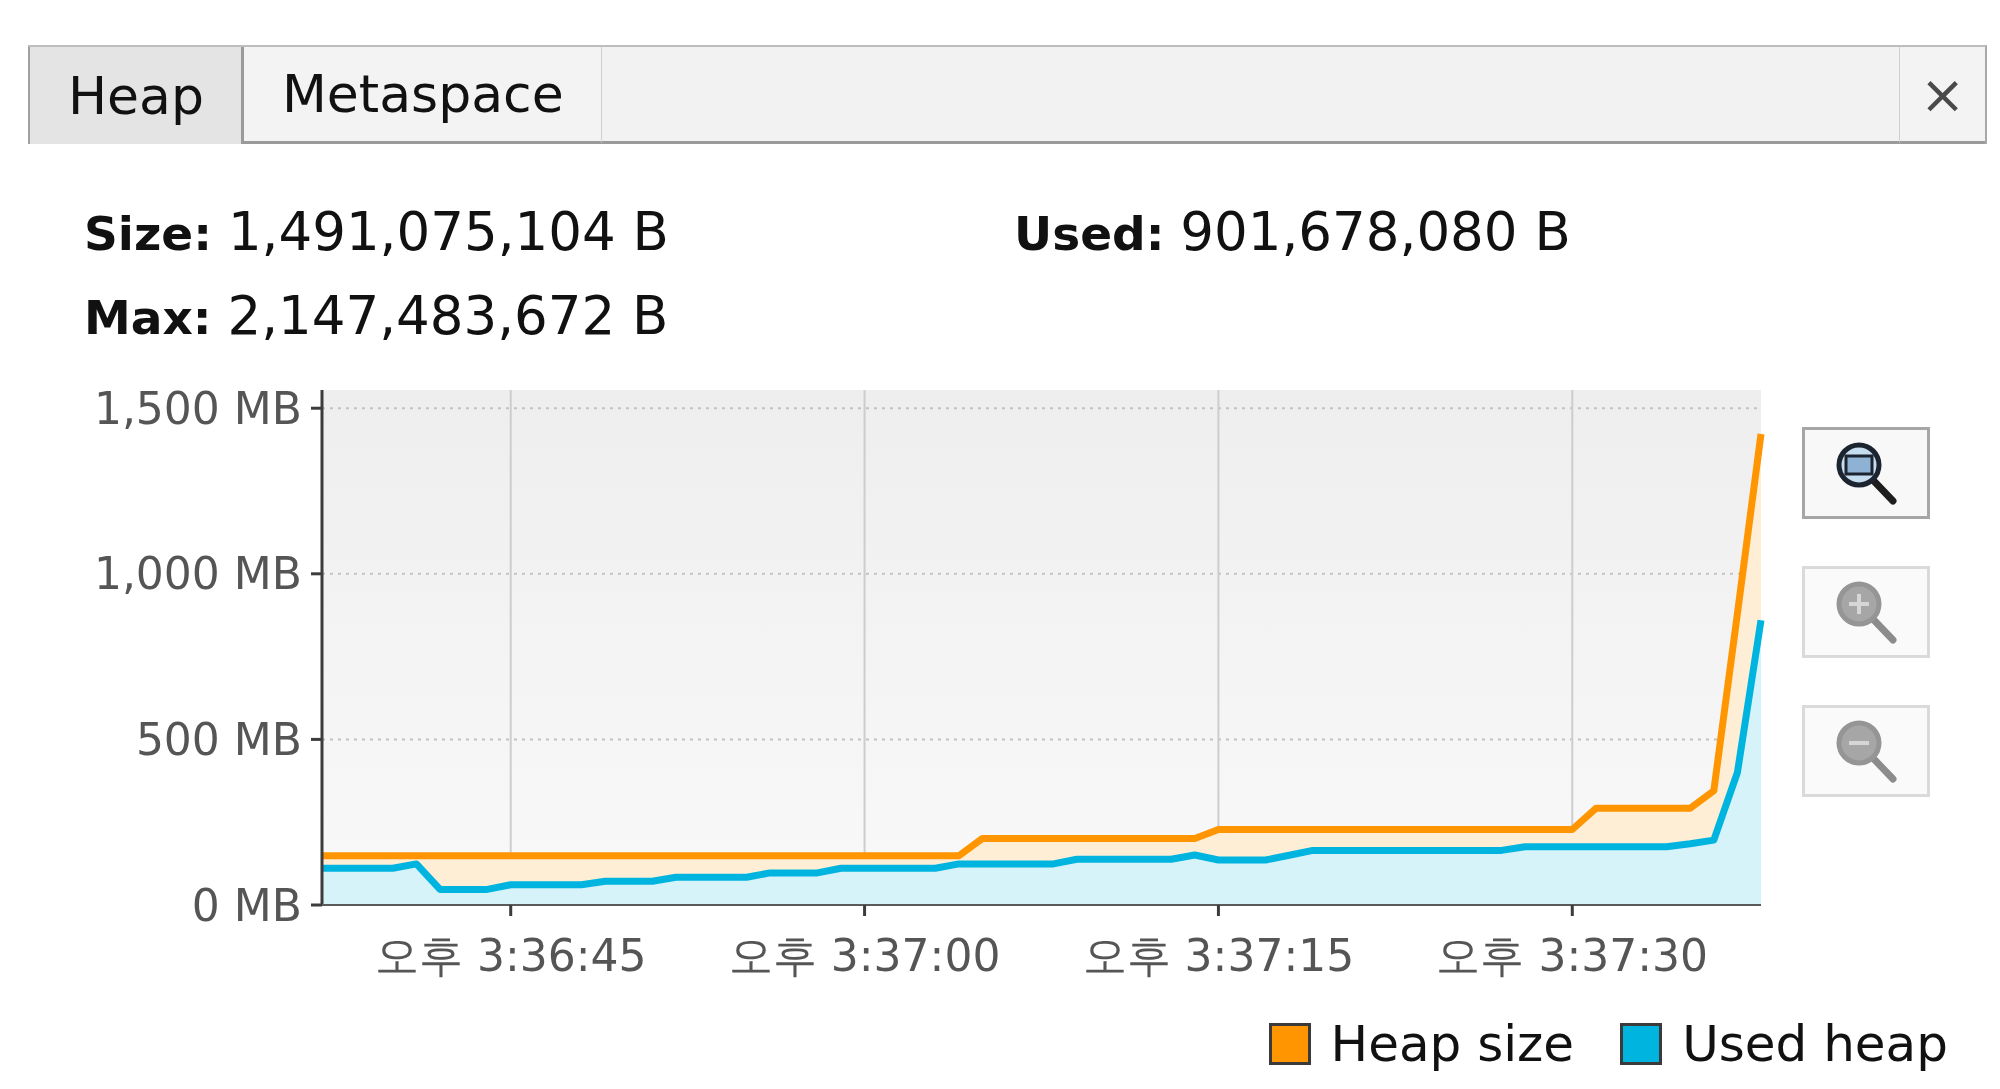  Describe the element at coordinates (448, 232) in the screenshot. I see `stat-value: 1,491,075,104 B` at that location.